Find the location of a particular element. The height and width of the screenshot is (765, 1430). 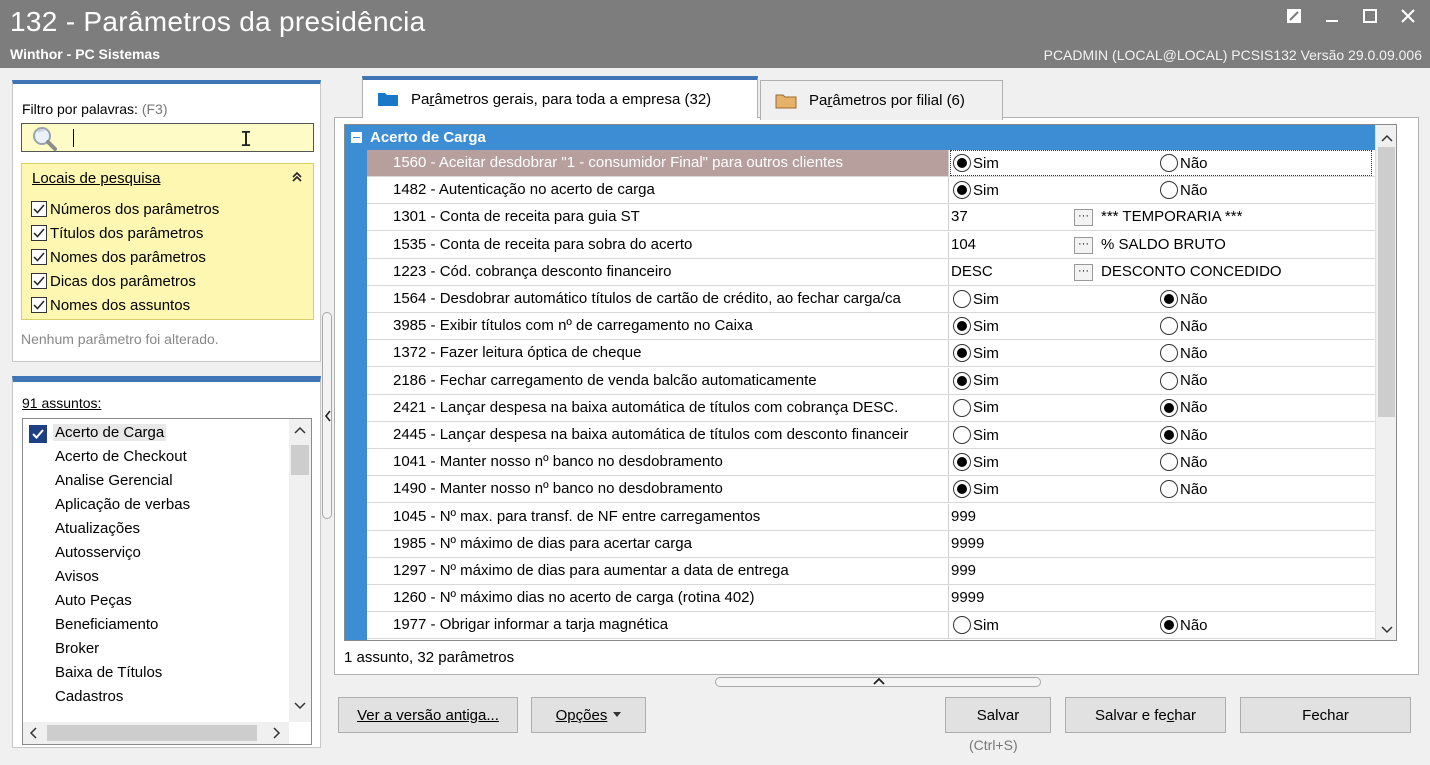

list-item: Analise Gerencial is located at coordinates (114, 480).